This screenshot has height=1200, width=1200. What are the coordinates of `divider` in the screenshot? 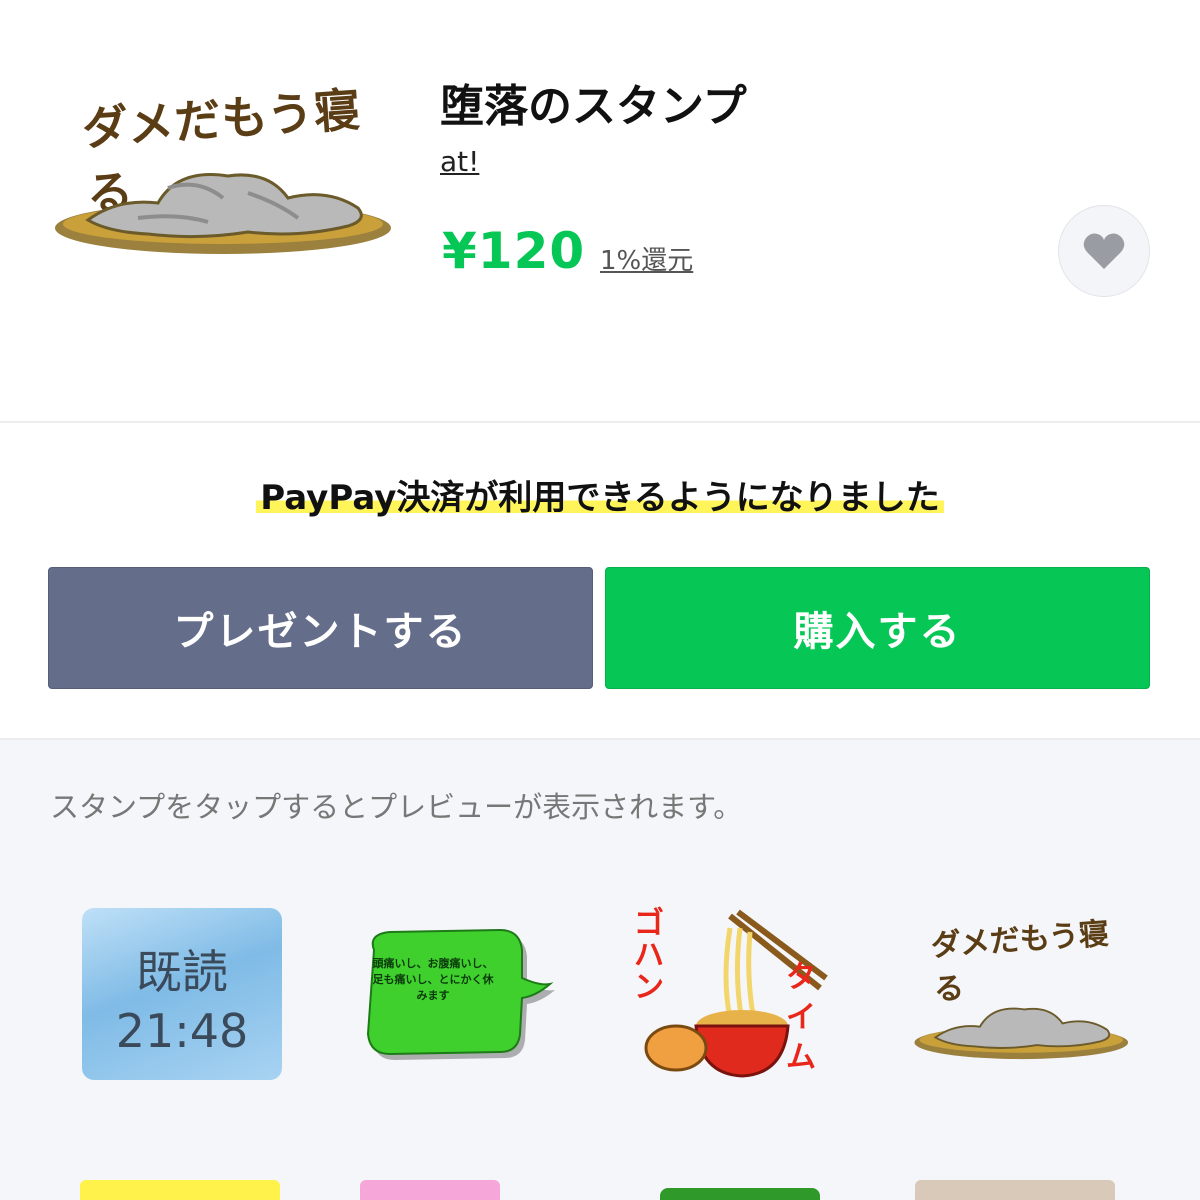 It's located at (600, 422).